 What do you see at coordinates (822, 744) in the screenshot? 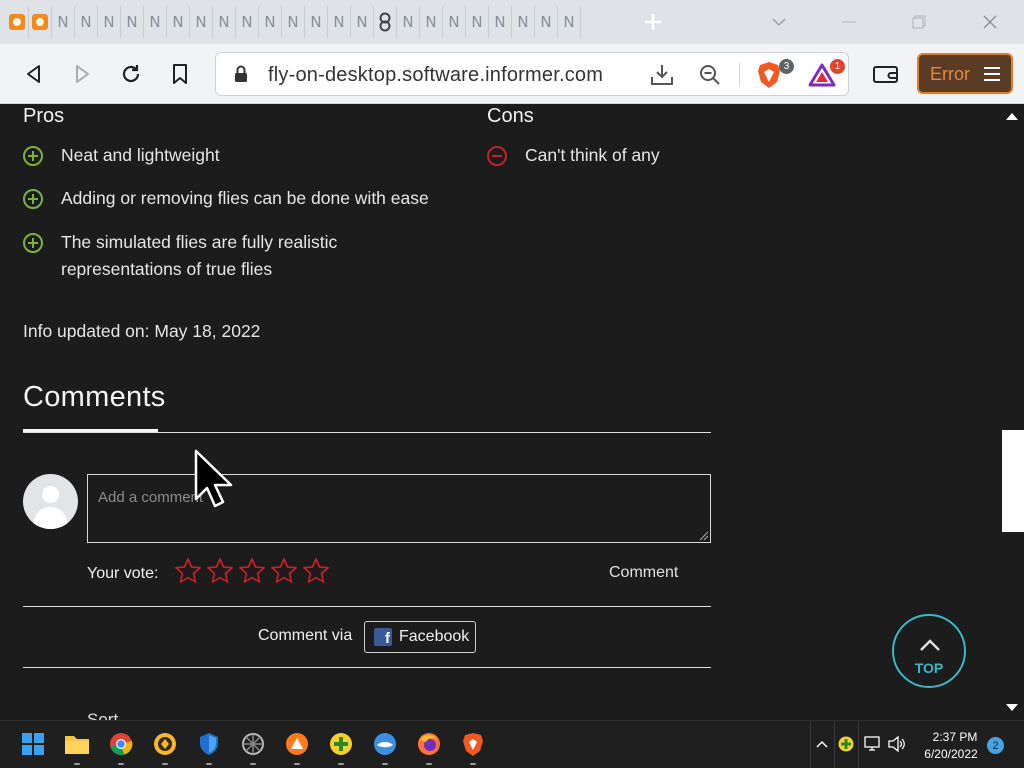
I see `show-hidden-icons-button` at bounding box center [822, 744].